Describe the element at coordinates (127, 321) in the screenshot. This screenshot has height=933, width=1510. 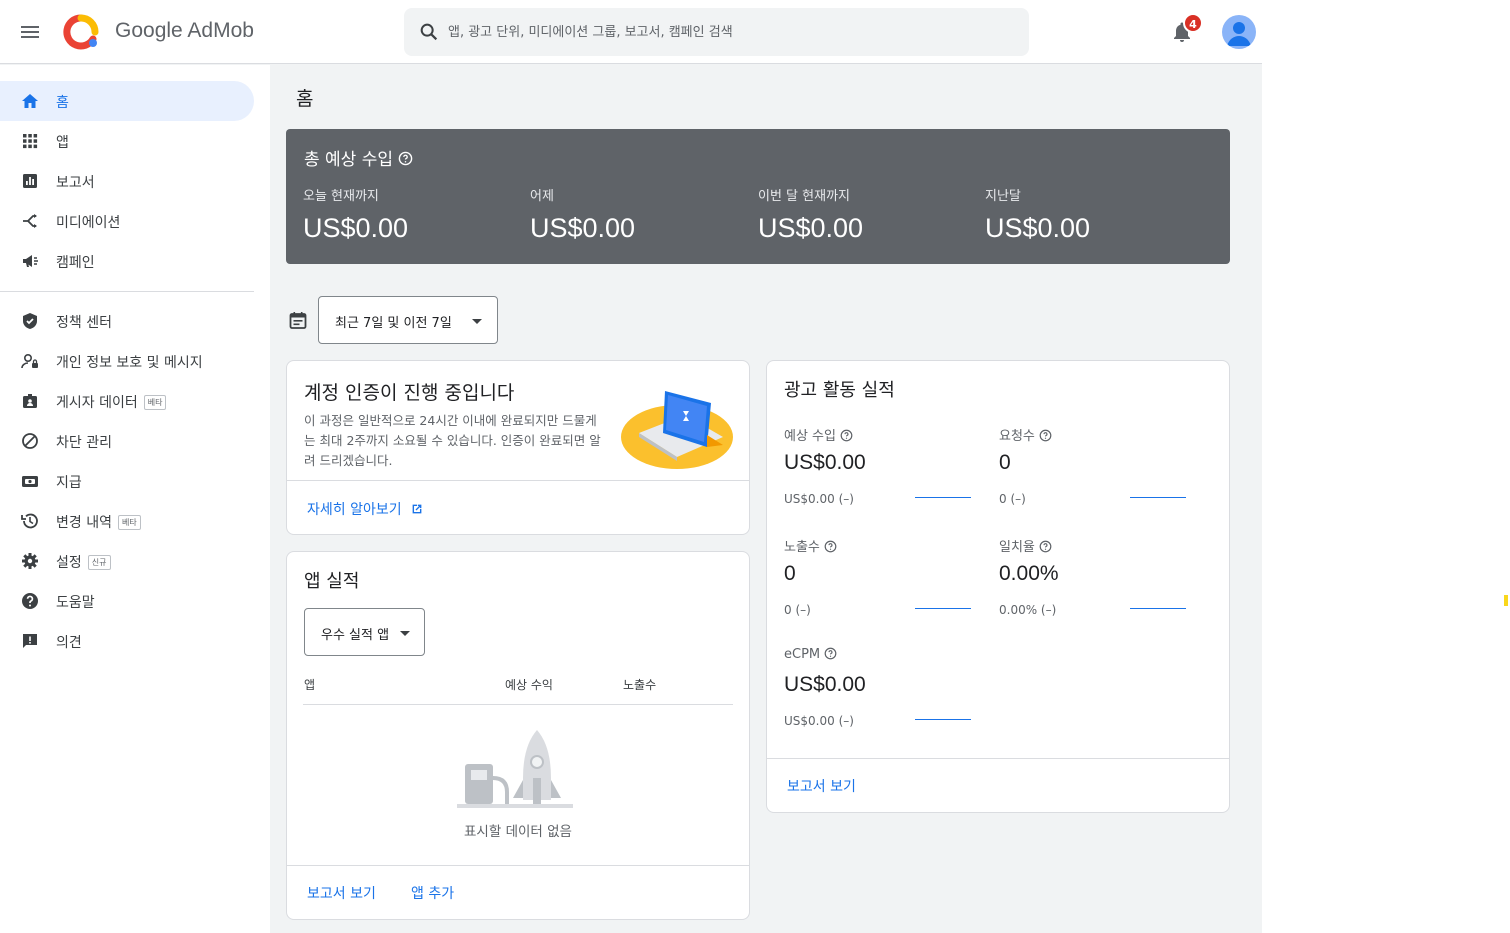
I see `sidebar-item-policy-center: 정책 센터` at that location.